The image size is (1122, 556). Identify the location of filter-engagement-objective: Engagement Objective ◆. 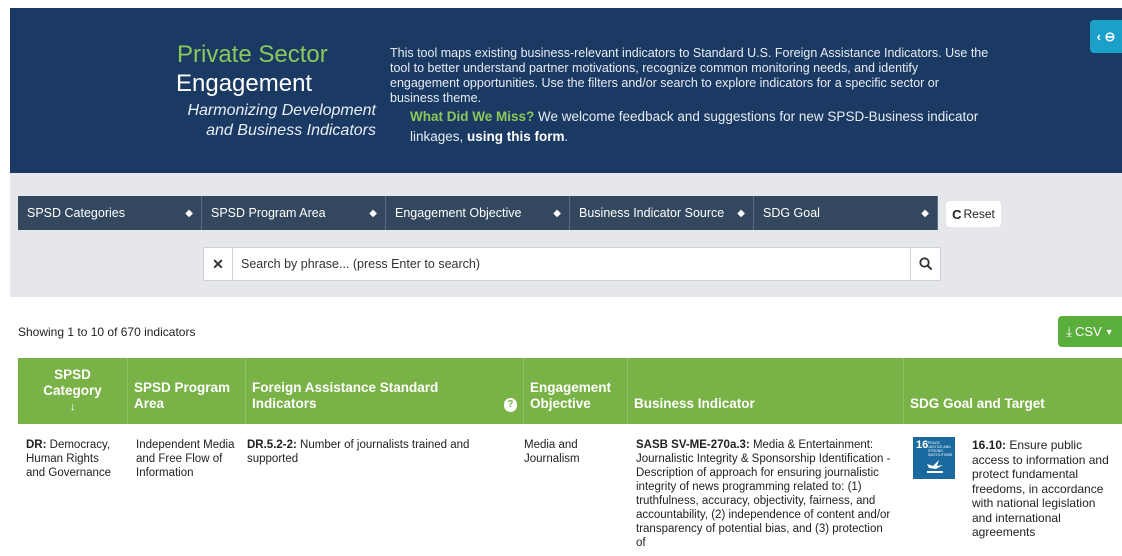
(478, 213).